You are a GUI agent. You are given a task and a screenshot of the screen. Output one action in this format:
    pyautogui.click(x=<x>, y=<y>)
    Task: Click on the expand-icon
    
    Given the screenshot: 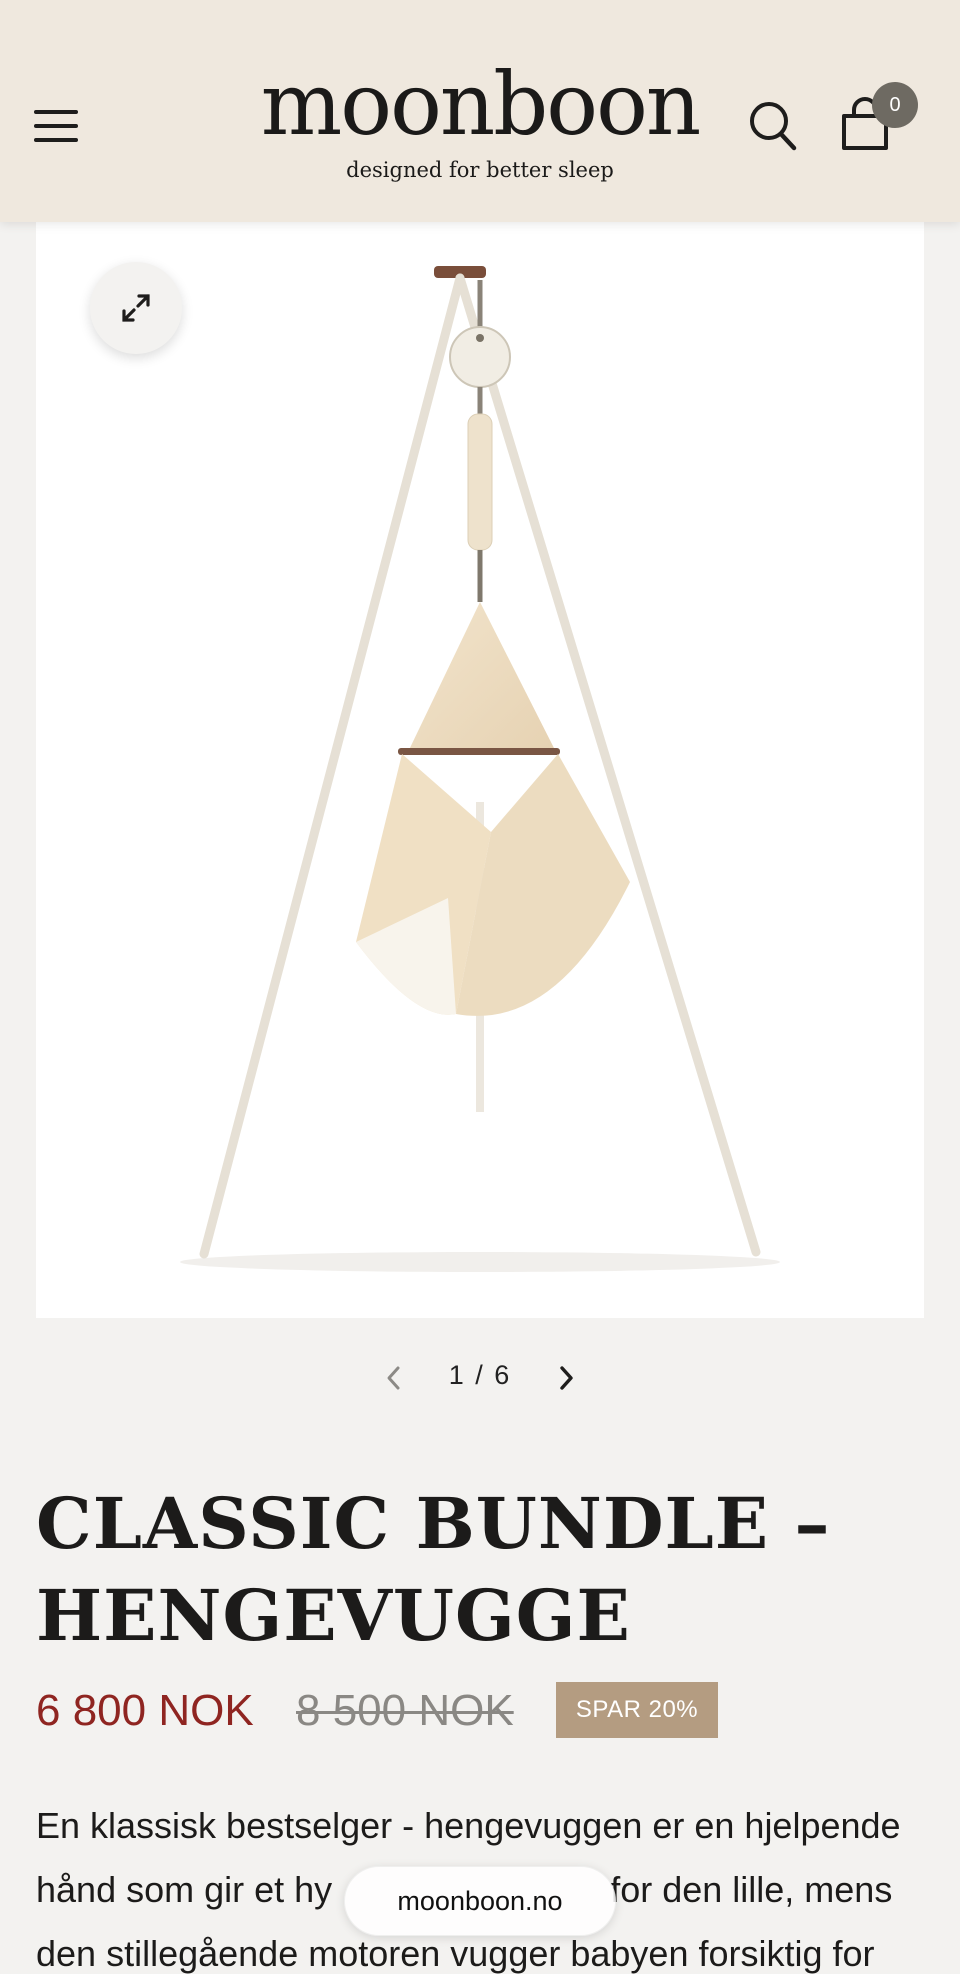 What is the action you would take?
    pyautogui.click(x=136, y=308)
    